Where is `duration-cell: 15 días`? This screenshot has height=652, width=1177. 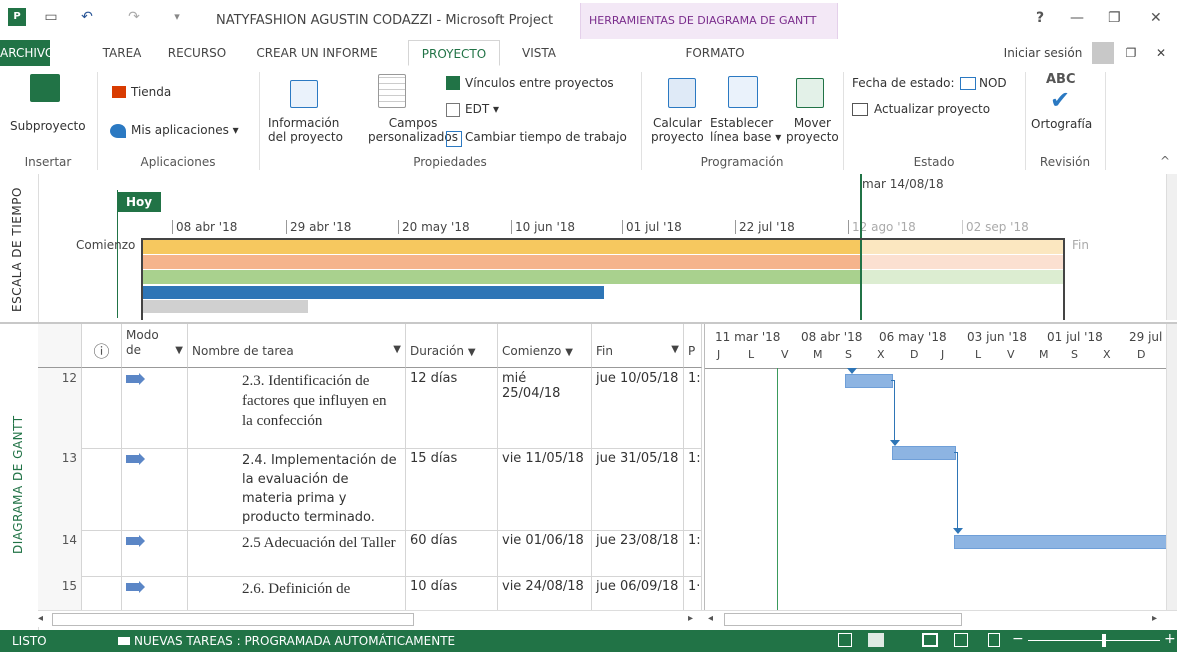 duration-cell: 15 días is located at coordinates (452, 489).